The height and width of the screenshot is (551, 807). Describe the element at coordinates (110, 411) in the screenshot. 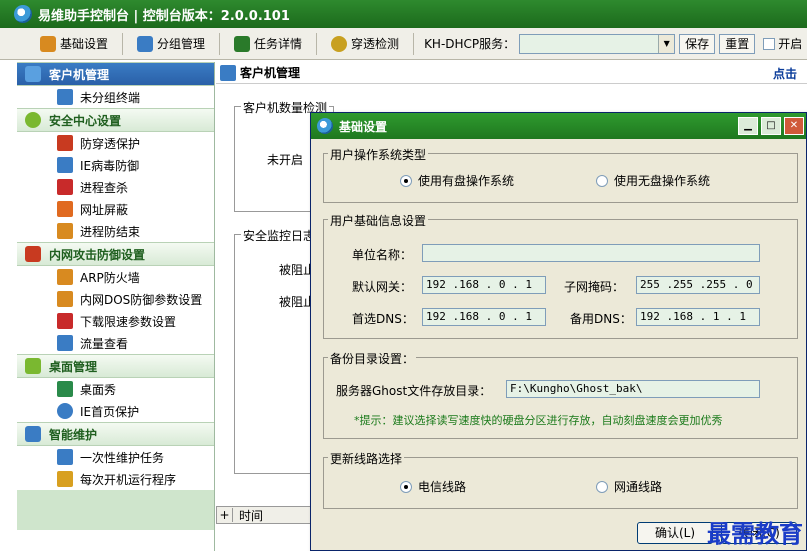

I see `sidebar-item-label: IE首页保护` at that location.